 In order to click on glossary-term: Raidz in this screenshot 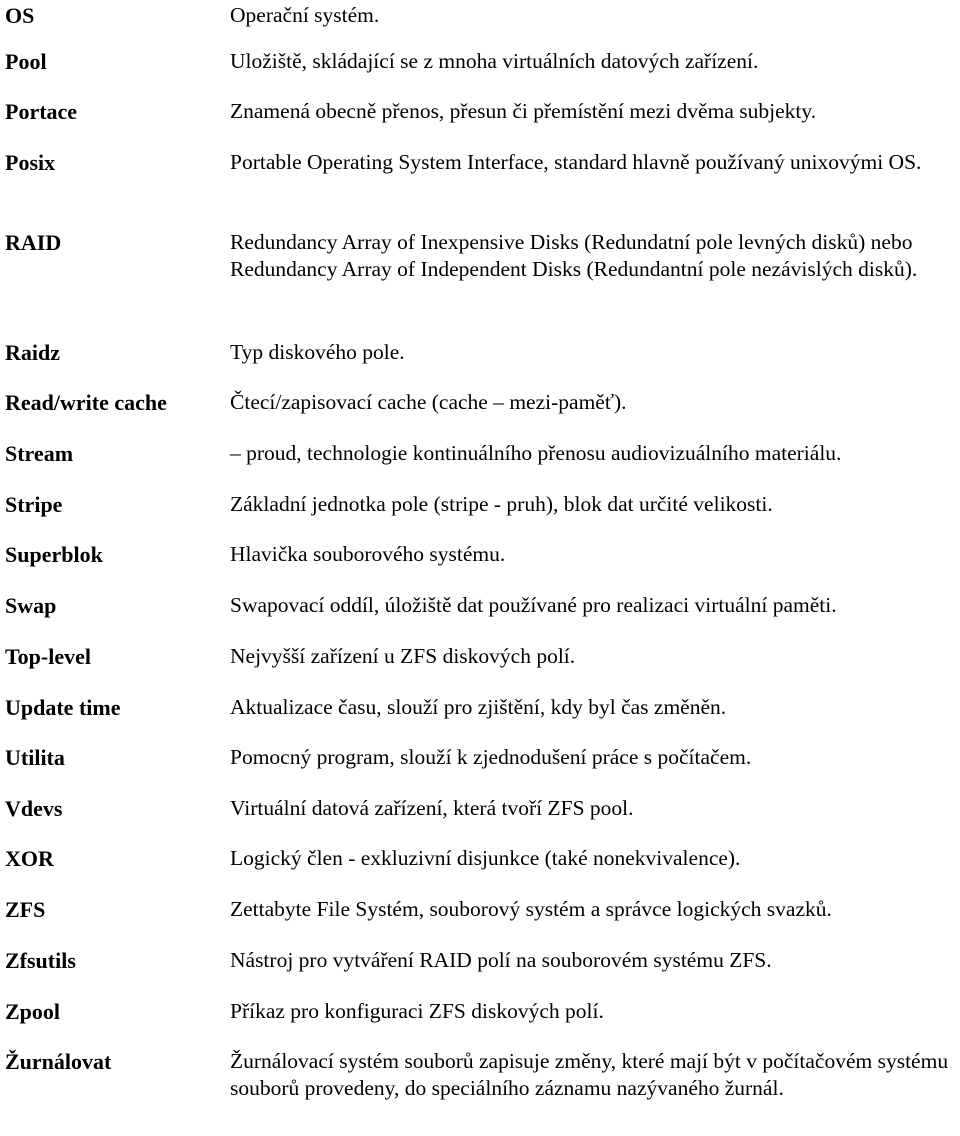, I will do `click(32, 352)`.